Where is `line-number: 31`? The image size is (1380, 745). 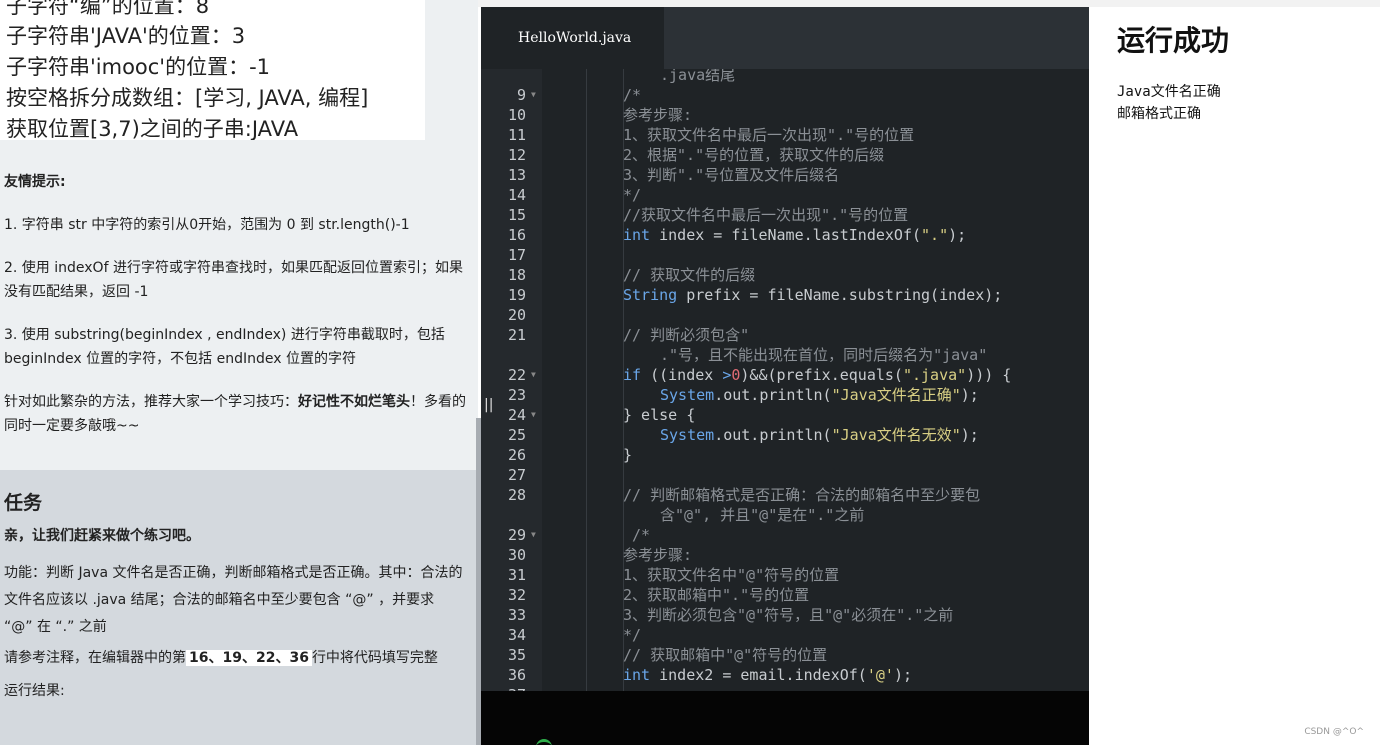
line-number: 31 is located at coordinates (516, 575).